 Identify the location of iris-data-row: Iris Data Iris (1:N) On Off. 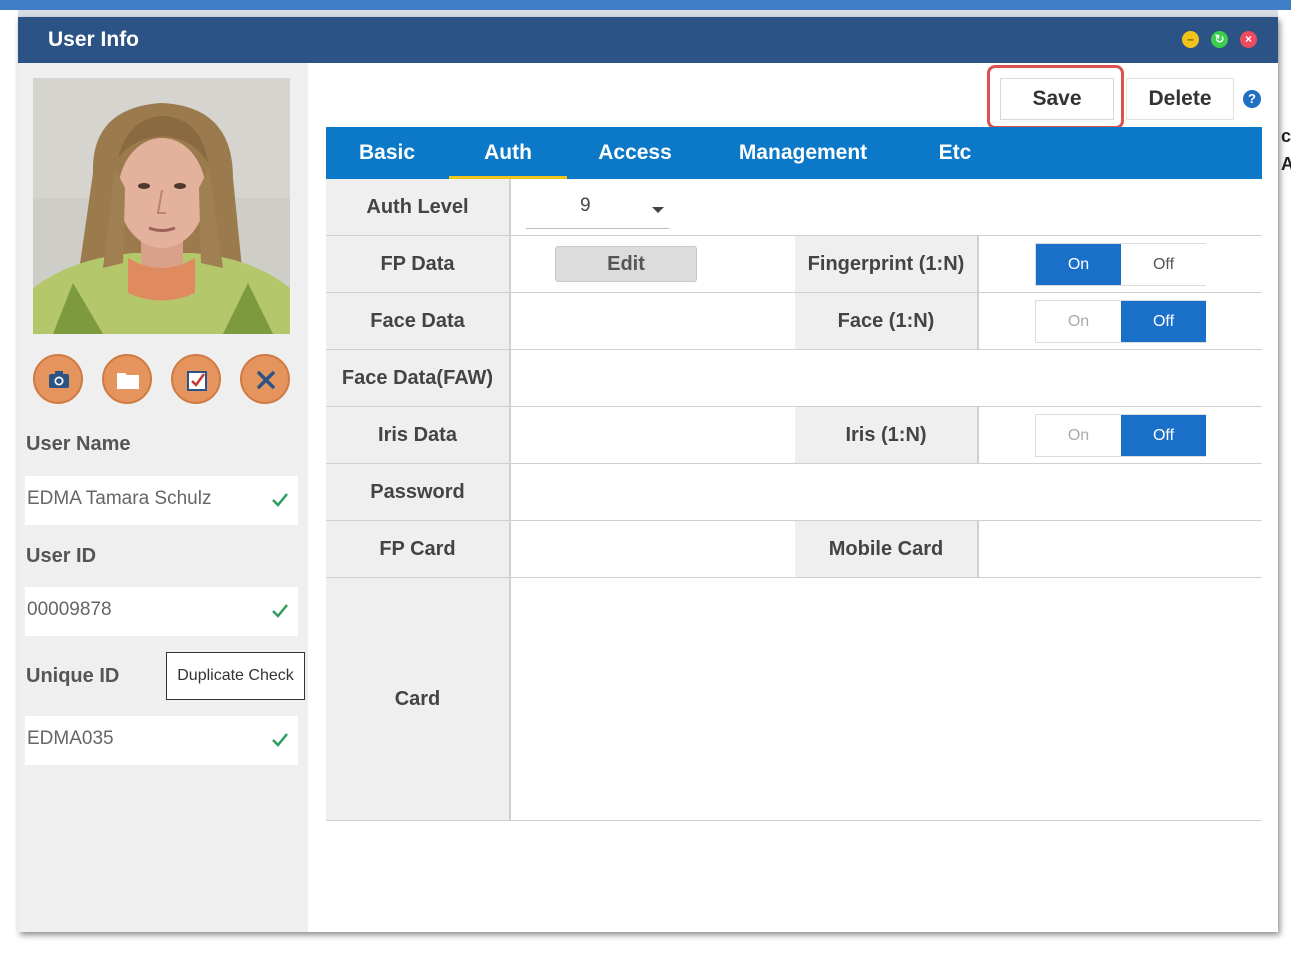
(794, 435).